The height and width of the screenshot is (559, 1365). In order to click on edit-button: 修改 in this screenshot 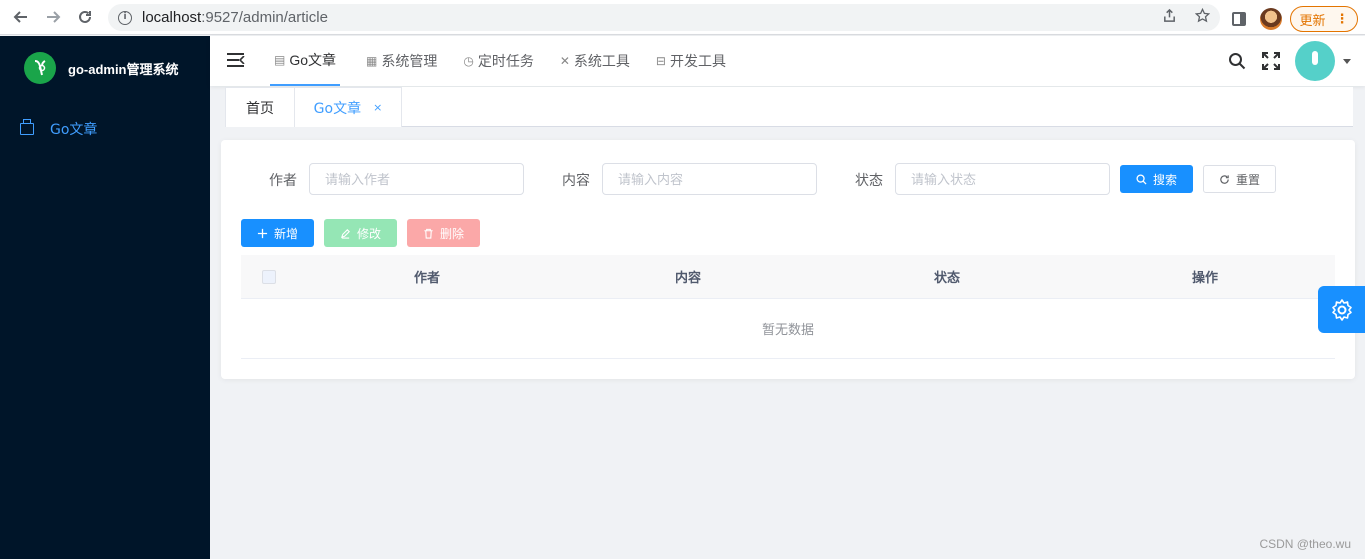, I will do `click(360, 233)`.